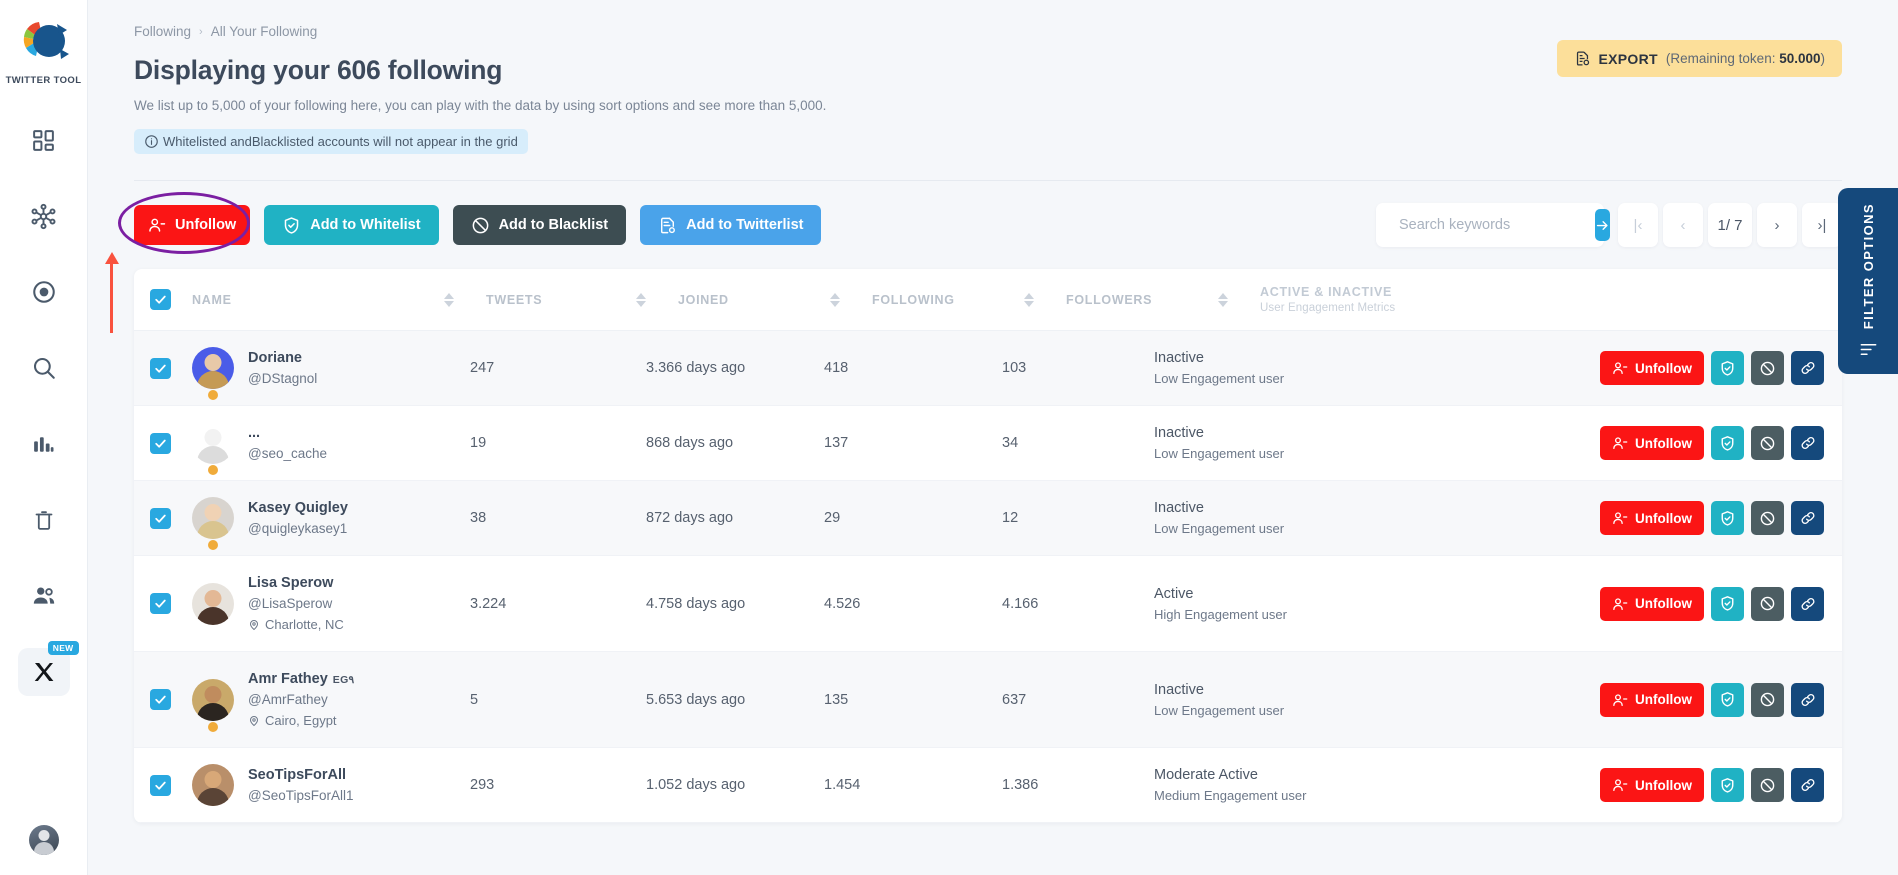 The width and height of the screenshot is (1898, 875). I want to click on breadcrumb-parent: Following, so click(162, 31).